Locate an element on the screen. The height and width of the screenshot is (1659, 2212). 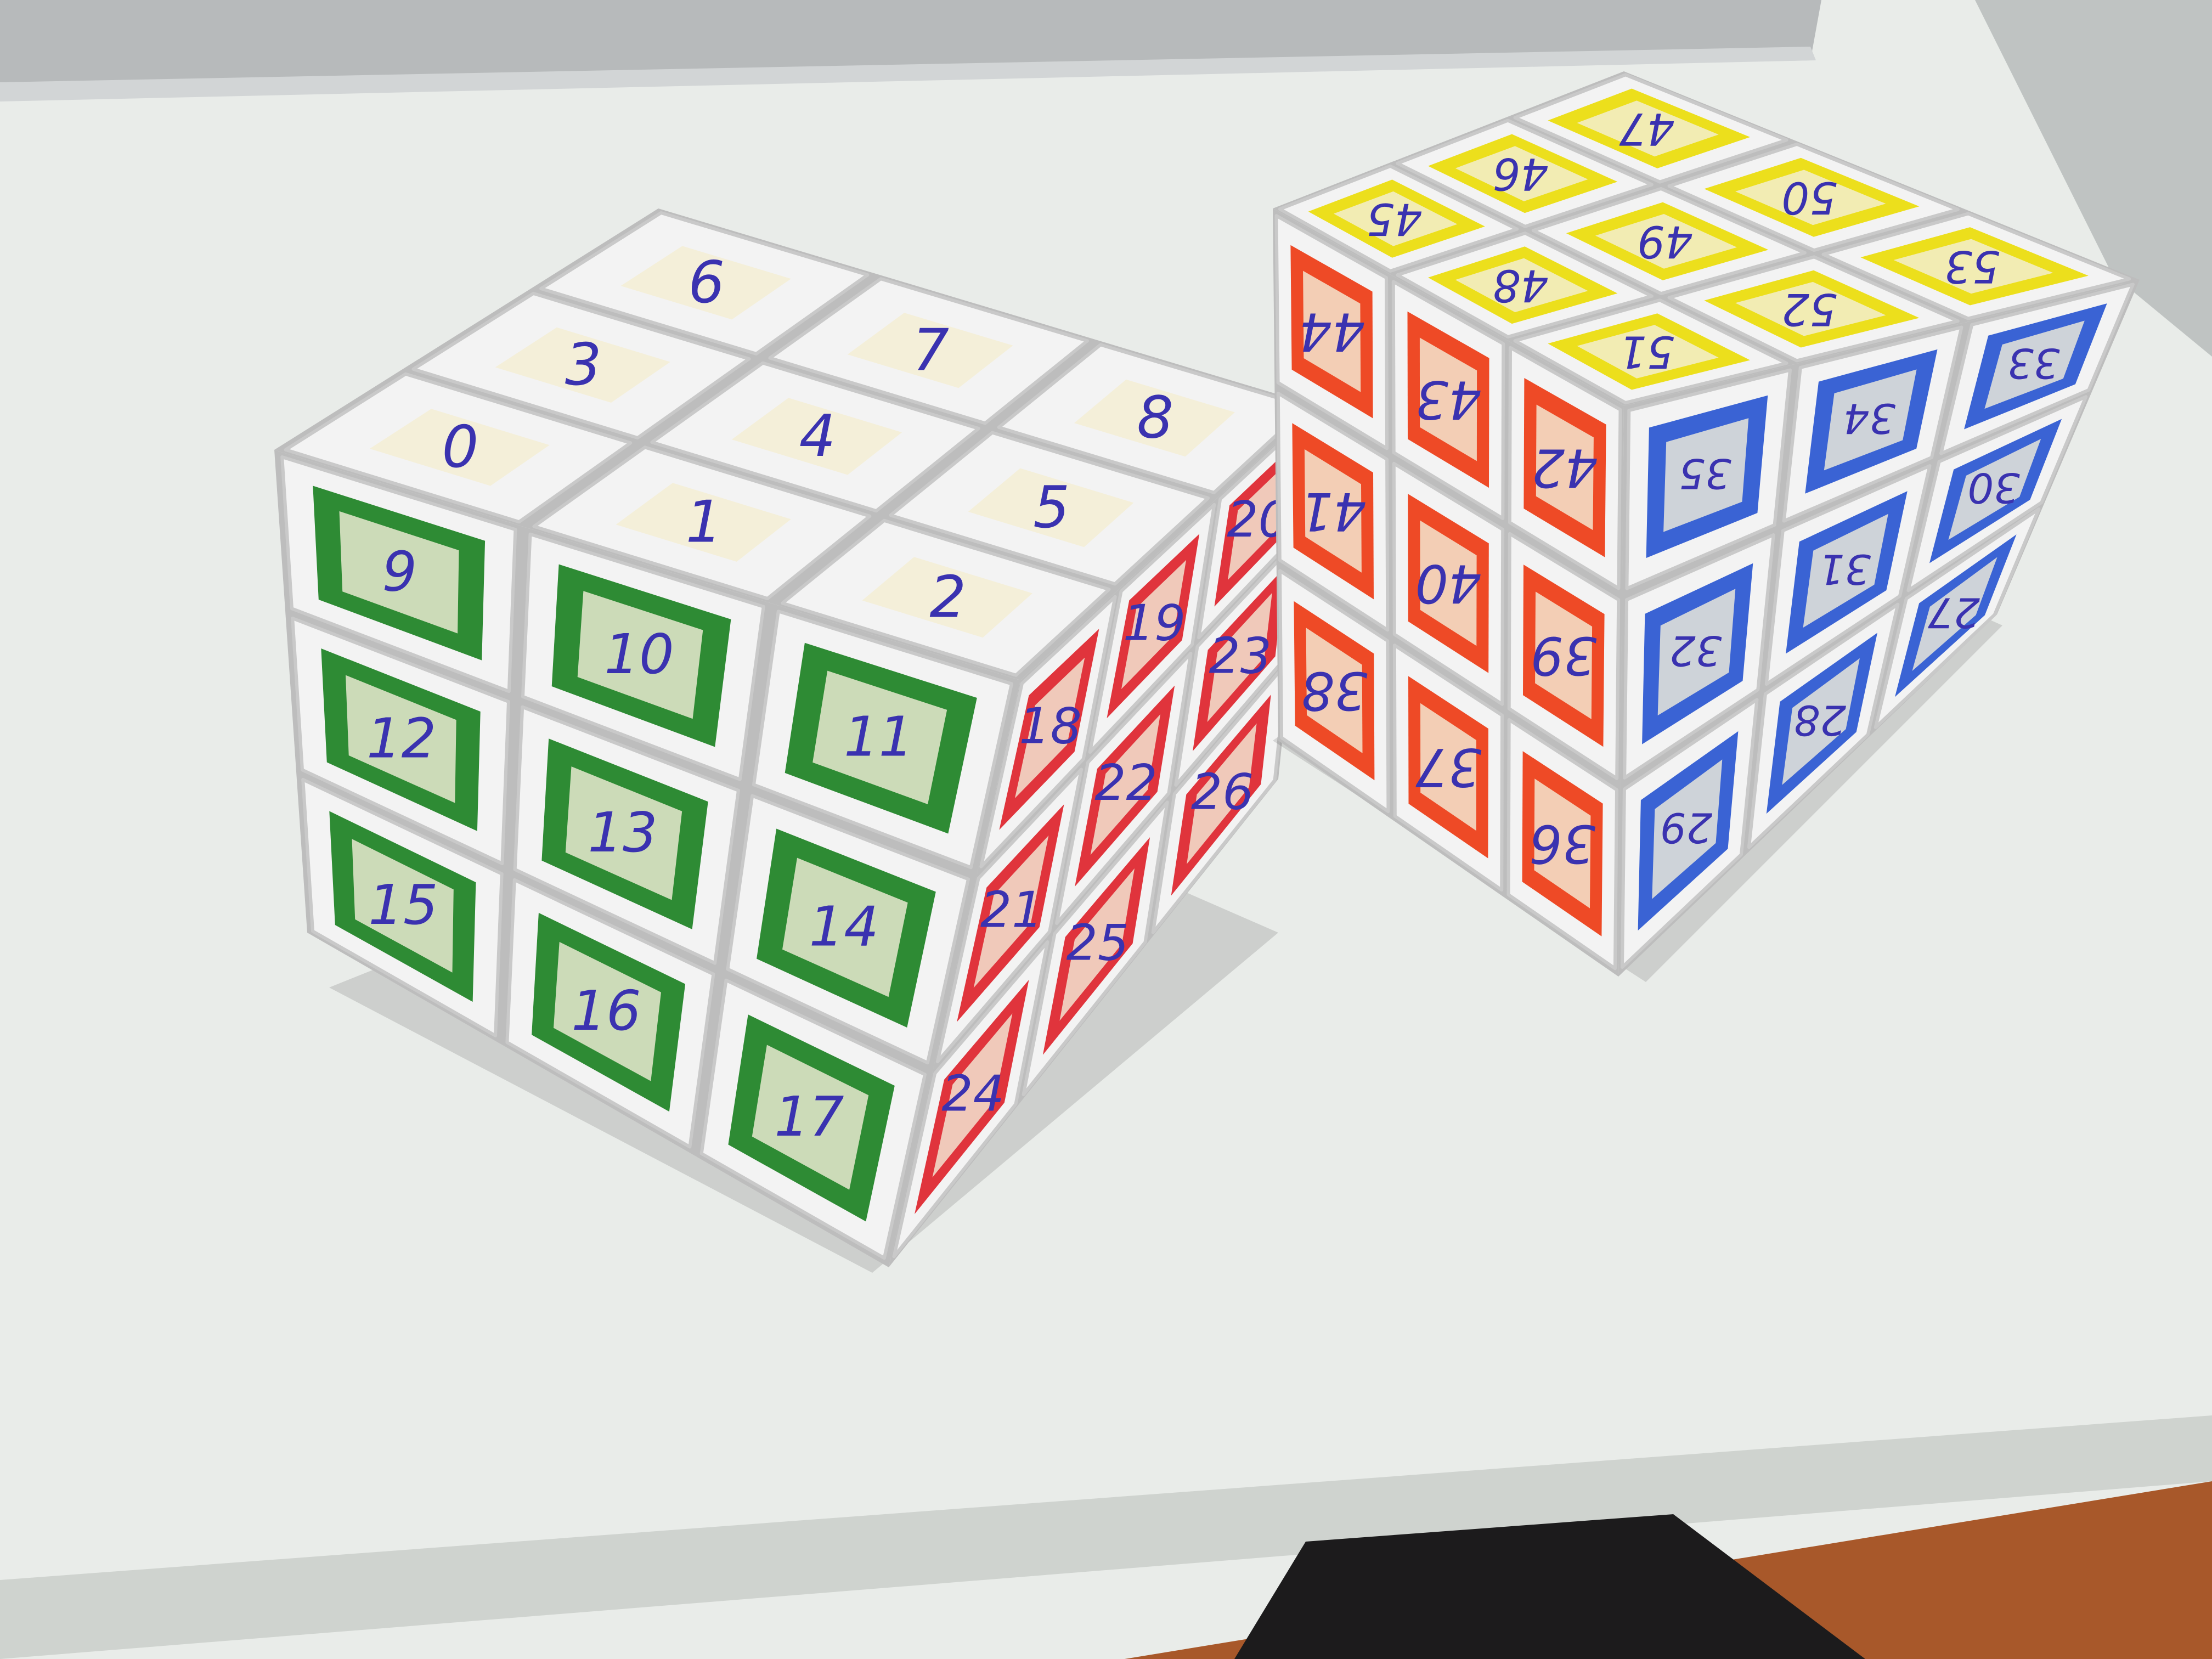
facelet-number: 4 is located at coordinates (818, 436).